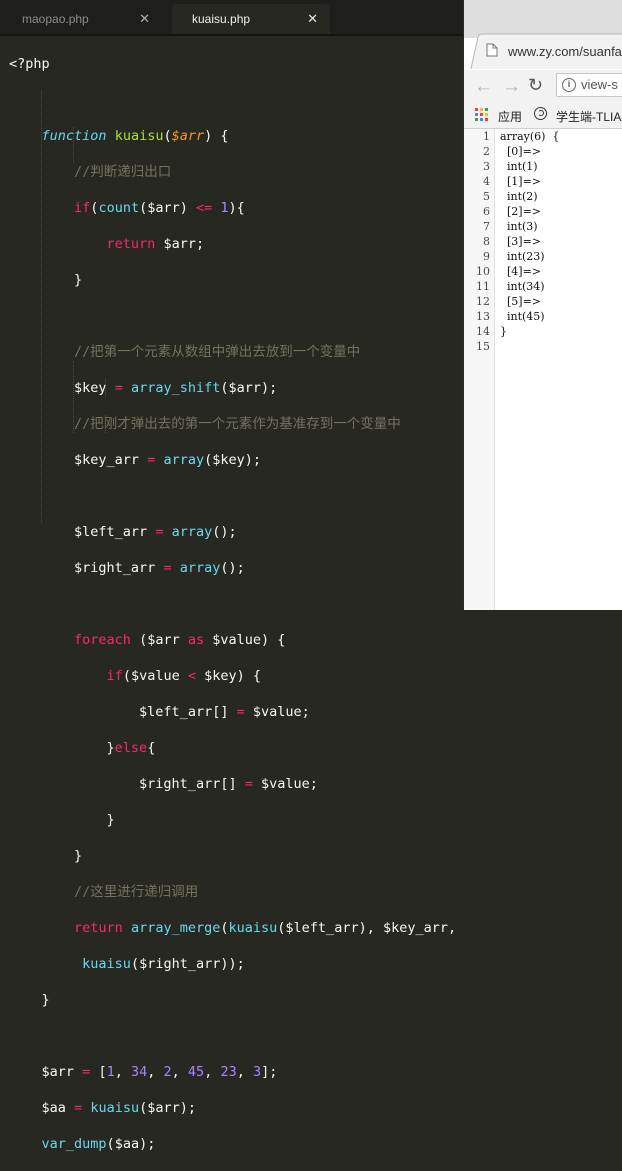  Describe the element at coordinates (221, 19) in the screenshot. I see `tab-label: kuaisu.php` at that location.